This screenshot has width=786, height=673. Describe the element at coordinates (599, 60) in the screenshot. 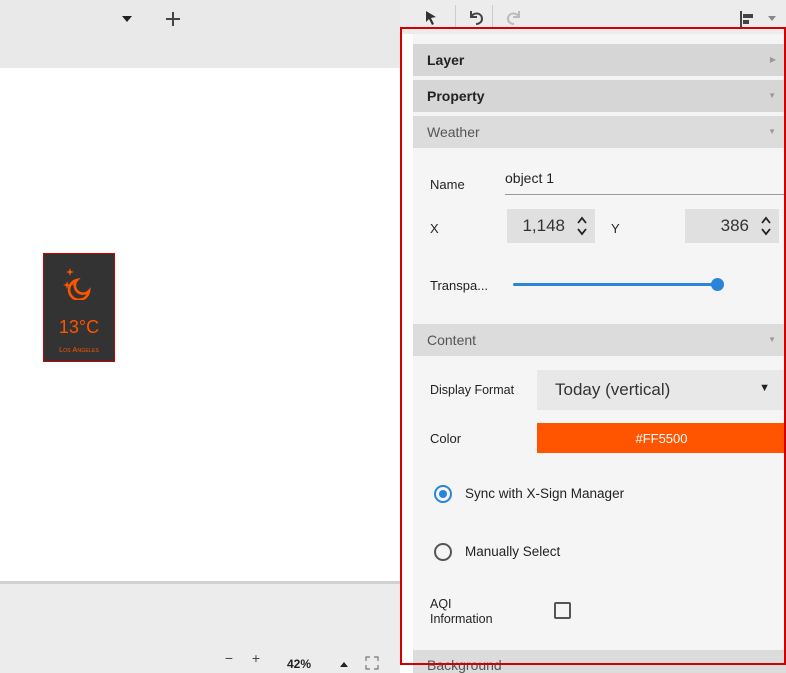

I see `section-layer: Layer ▶` at that location.